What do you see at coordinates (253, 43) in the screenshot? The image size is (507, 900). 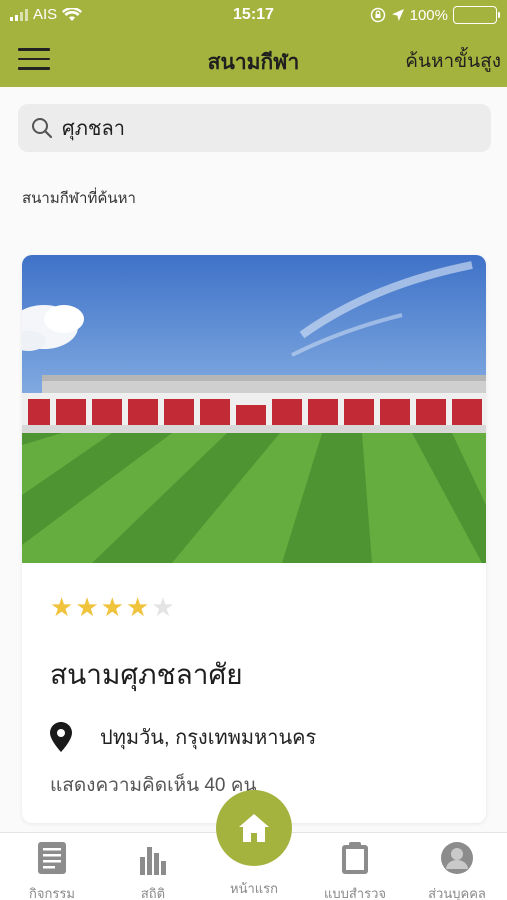 I see `top-bar: AIS 15:17 100% สนามกีฬา ค้นหาขั้นสูง` at bounding box center [253, 43].